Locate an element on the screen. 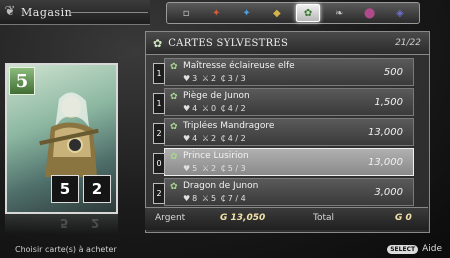 This screenshot has width=450, height=258. card-illustration is located at coordinates (69, 134).